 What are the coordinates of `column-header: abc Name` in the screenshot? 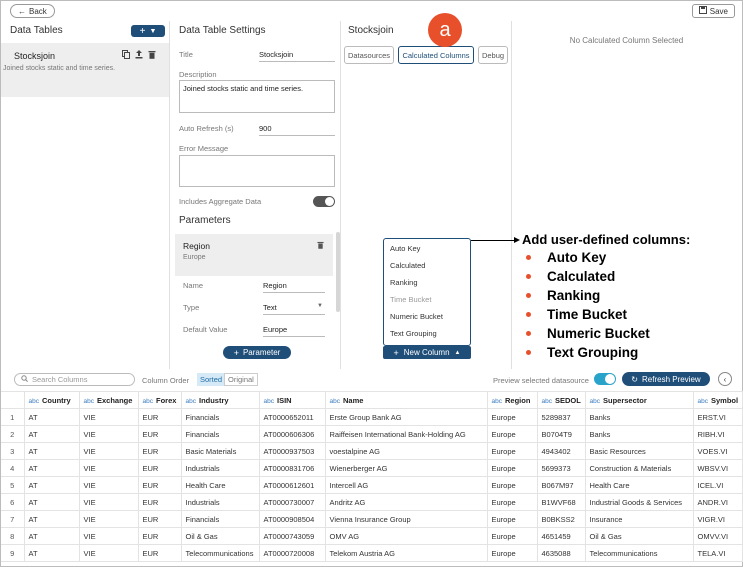 It's located at (406, 400).